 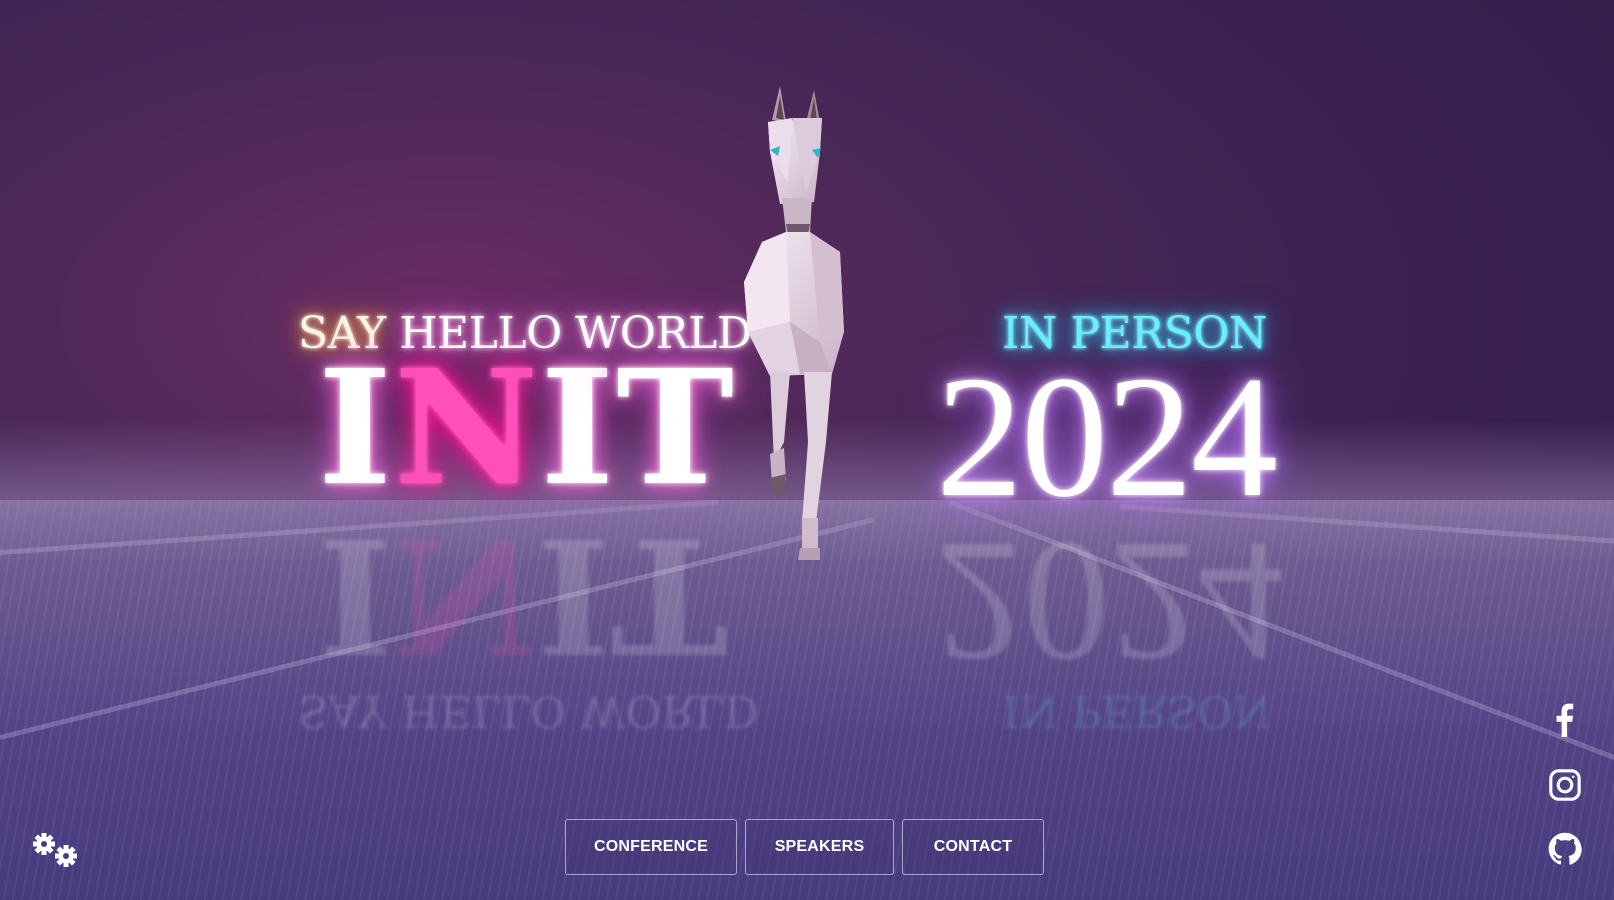 What do you see at coordinates (1565, 720) in the screenshot?
I see `facebook-icon` at bounding box center [1565, 720].